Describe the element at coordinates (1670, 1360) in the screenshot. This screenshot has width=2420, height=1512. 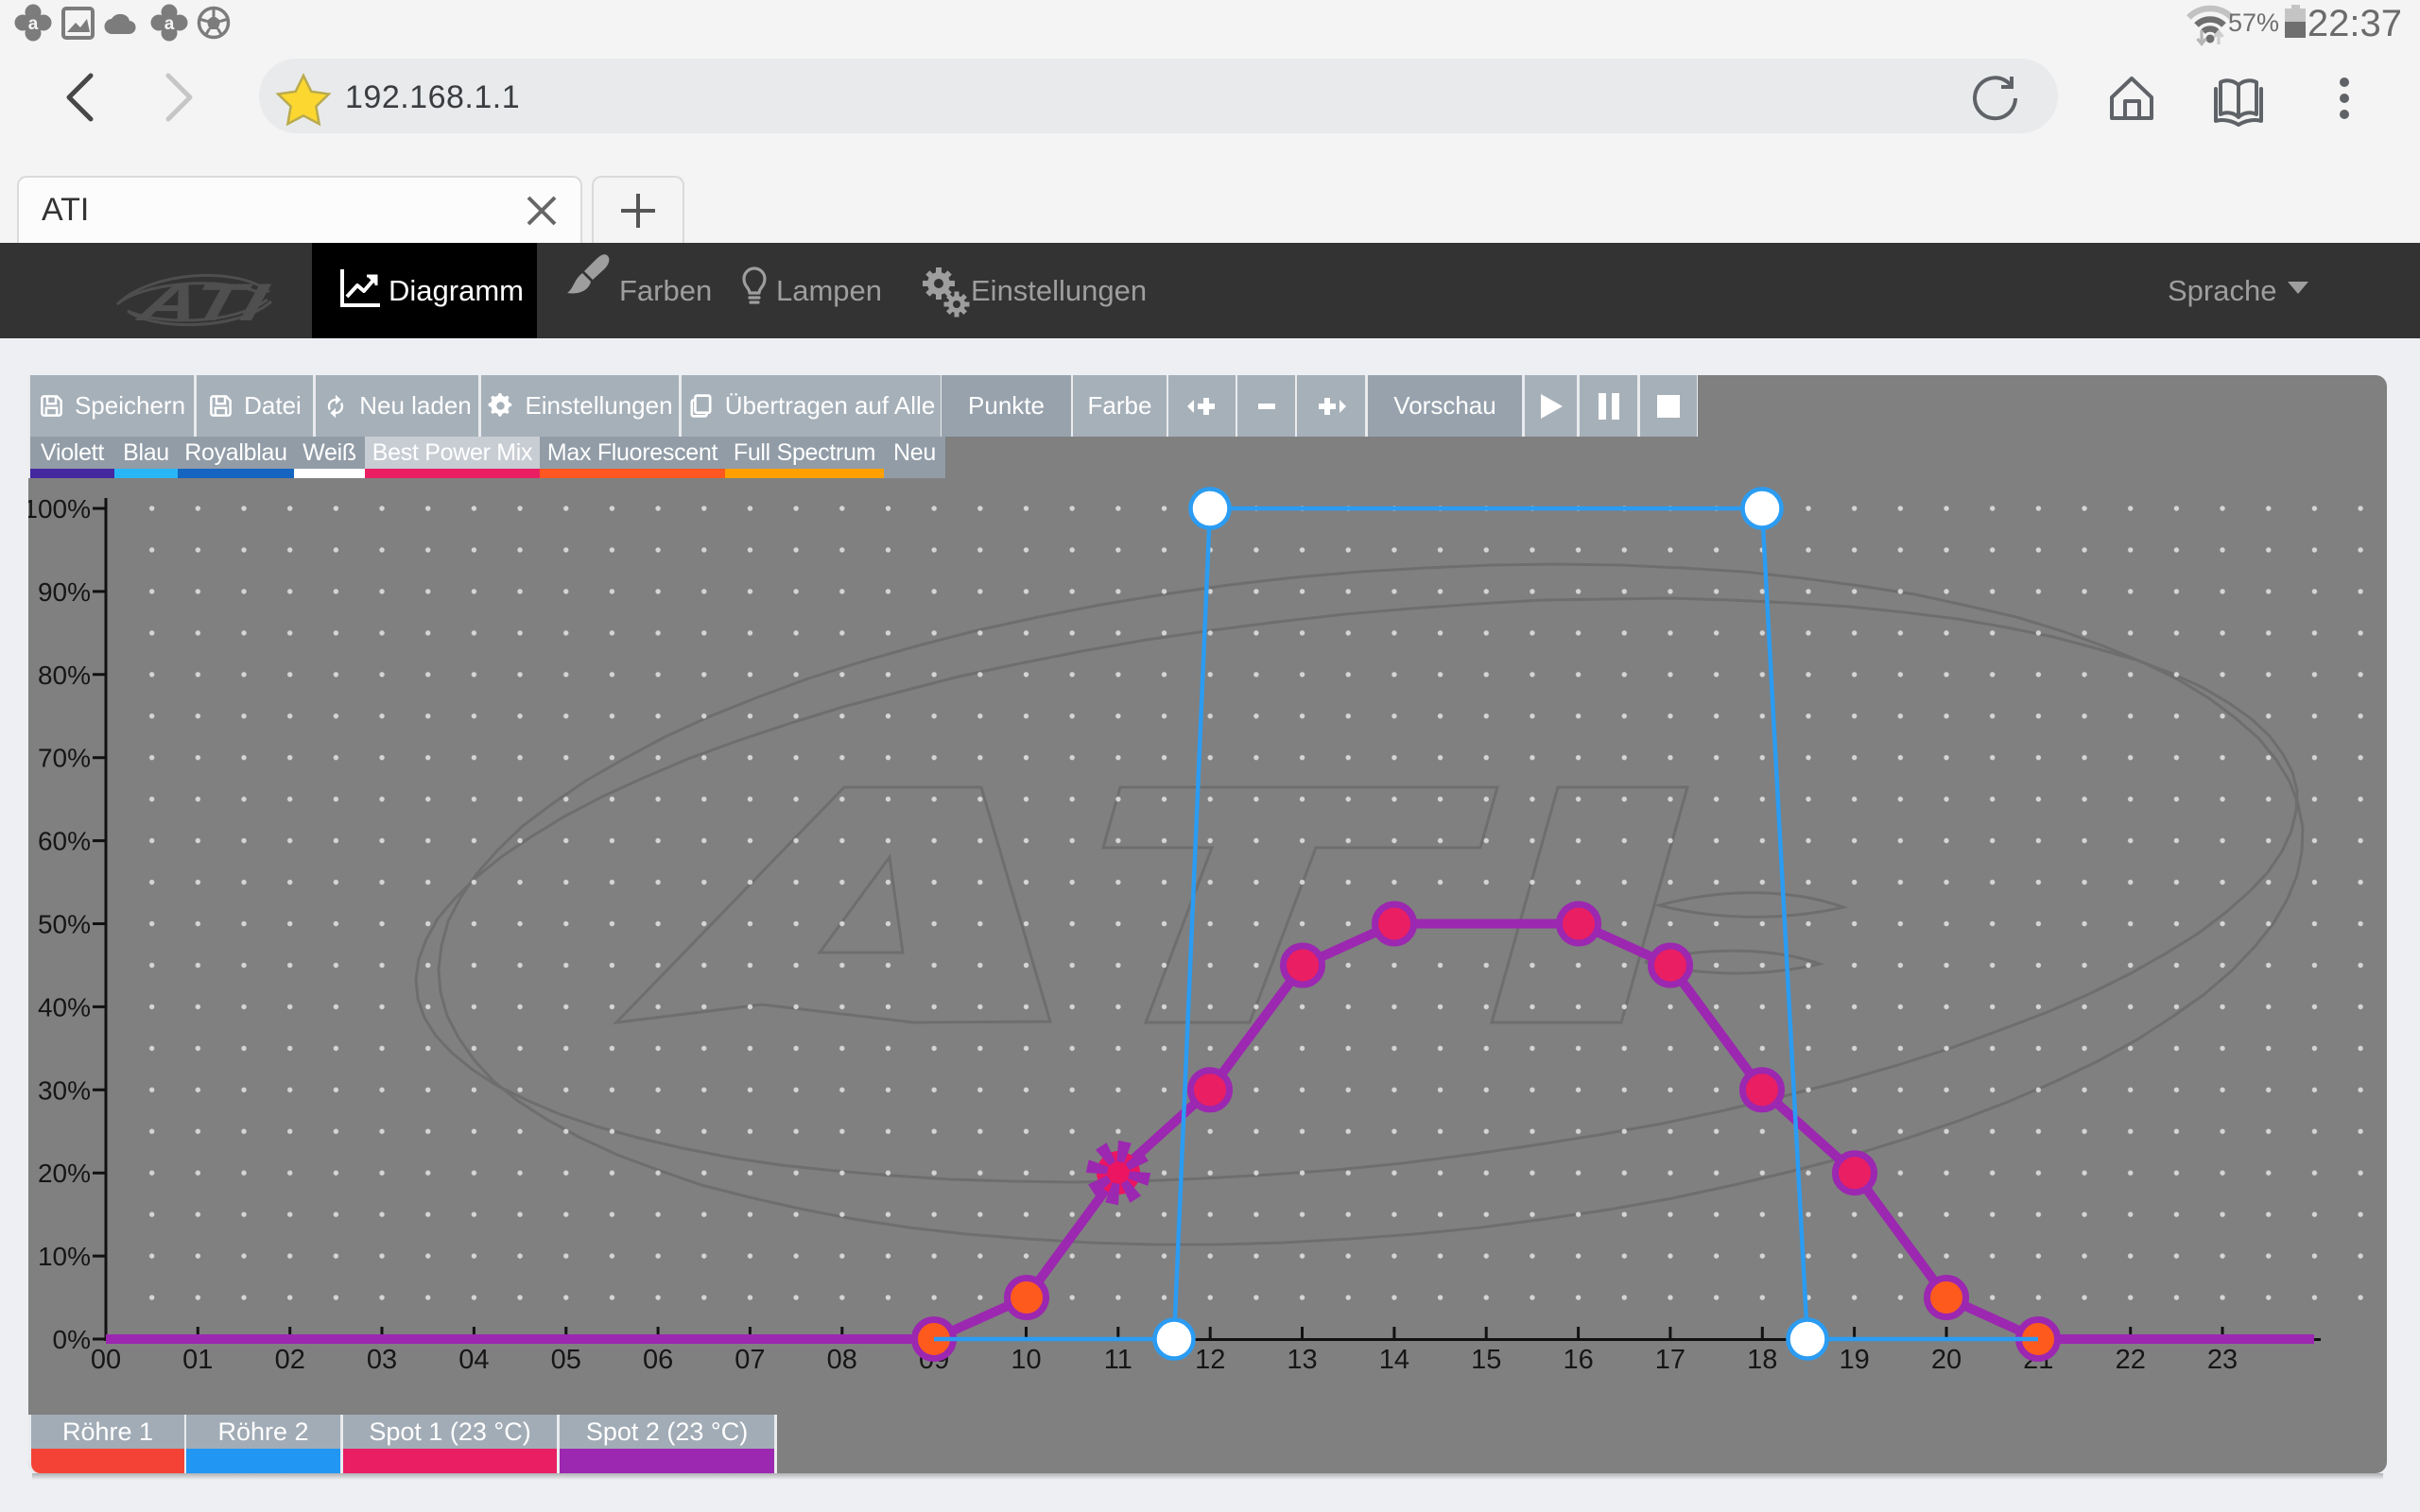
I see `svg-text: 17` at that location.